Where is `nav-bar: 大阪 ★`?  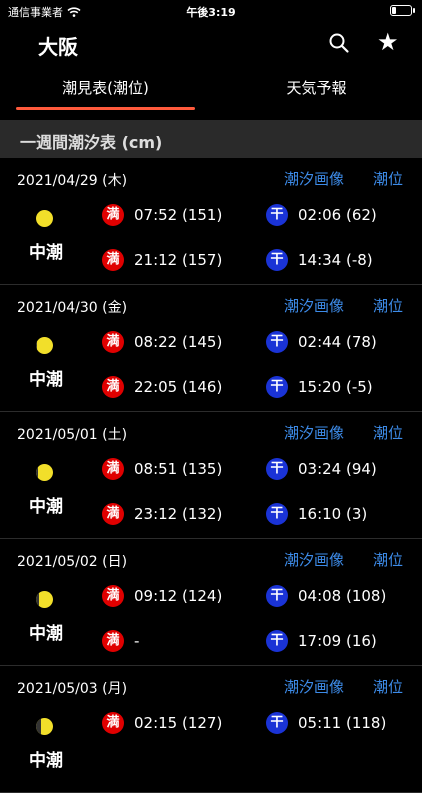 nav-bar: 大阪 ★ is located at coordinates (211, 44).